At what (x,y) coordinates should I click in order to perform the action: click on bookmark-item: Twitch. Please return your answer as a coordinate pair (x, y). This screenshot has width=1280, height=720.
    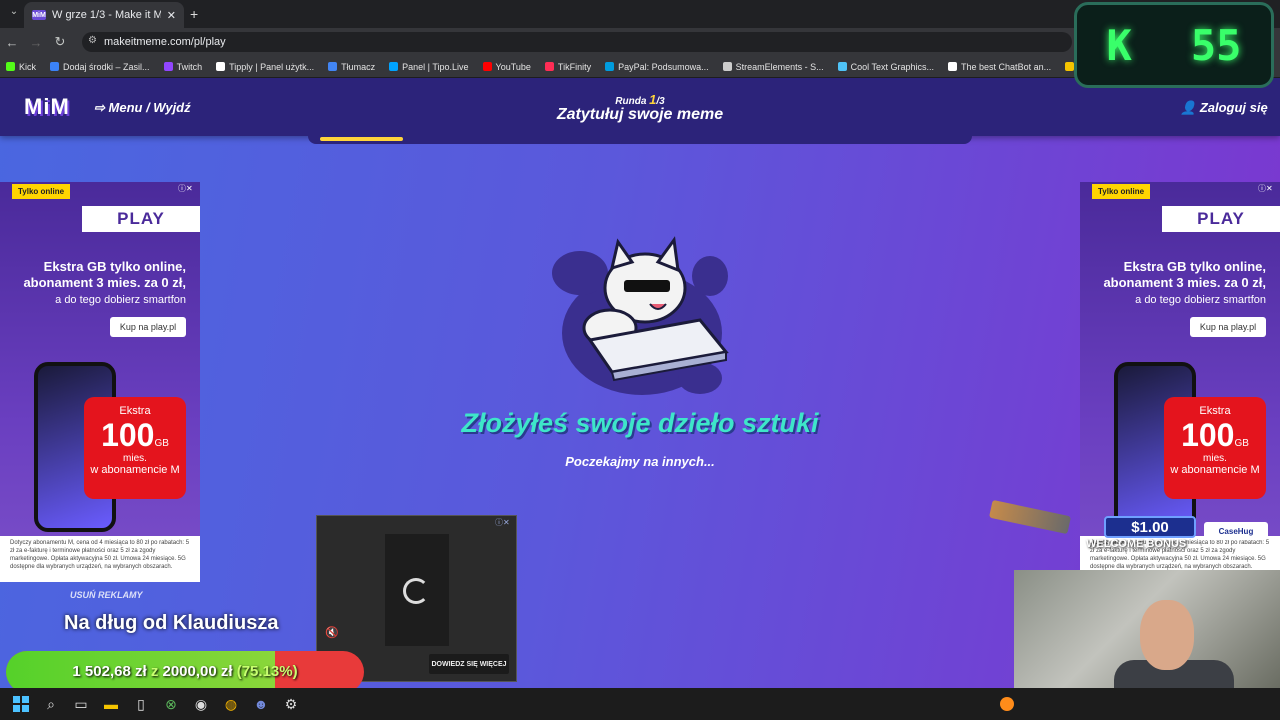
    Looking at the image, I should click on (182, 67).